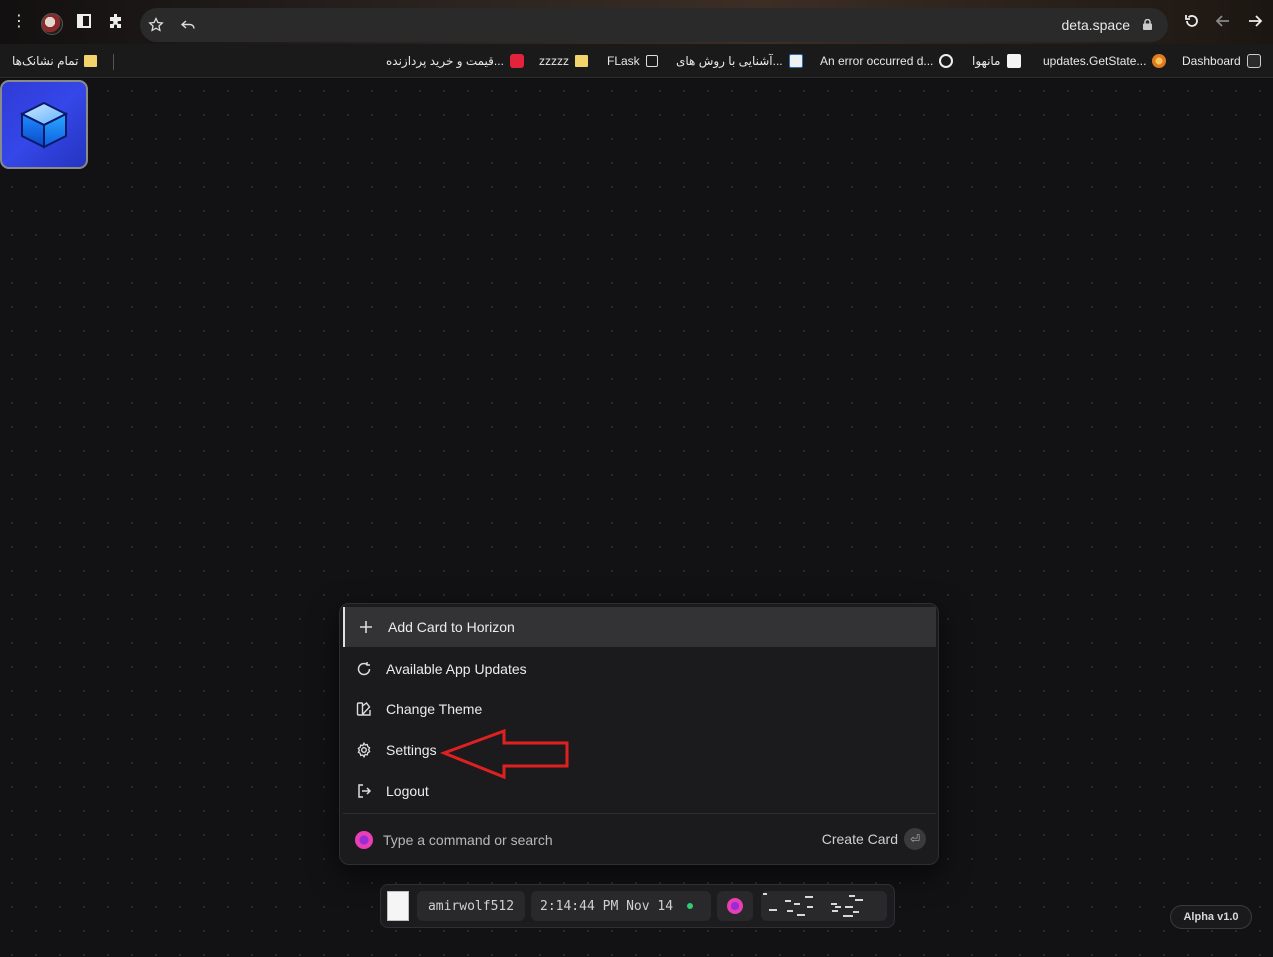 The width and height of the screenshot is (1273, 957). Describe the element at coordinates (516, 61) in the screenshot. I see `shop-favicon-icon` at that location.